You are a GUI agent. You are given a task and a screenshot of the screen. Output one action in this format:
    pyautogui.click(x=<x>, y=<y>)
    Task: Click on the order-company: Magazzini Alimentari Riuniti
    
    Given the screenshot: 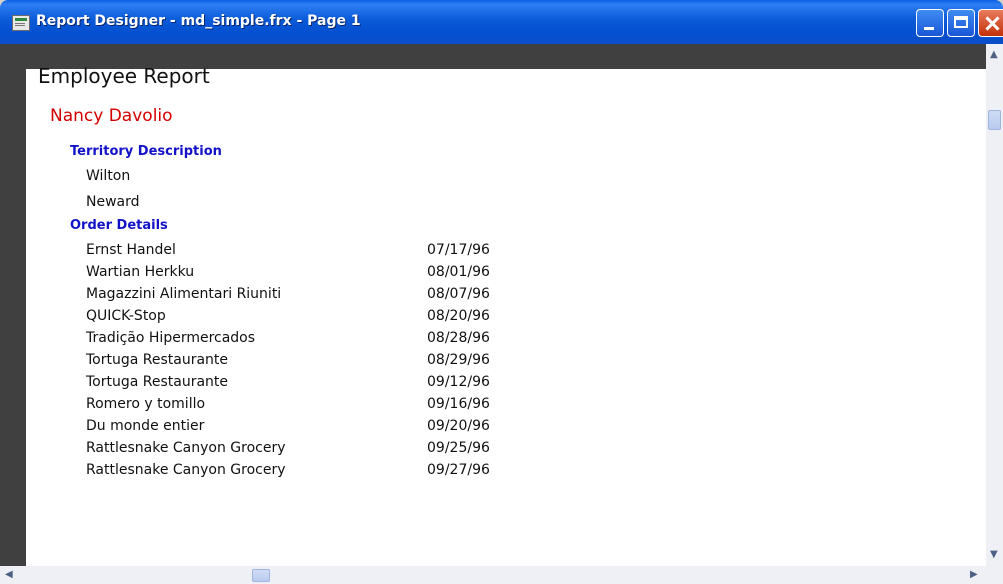 What is the action you would take?
    pyautogui.click(x=184, y=294)
    